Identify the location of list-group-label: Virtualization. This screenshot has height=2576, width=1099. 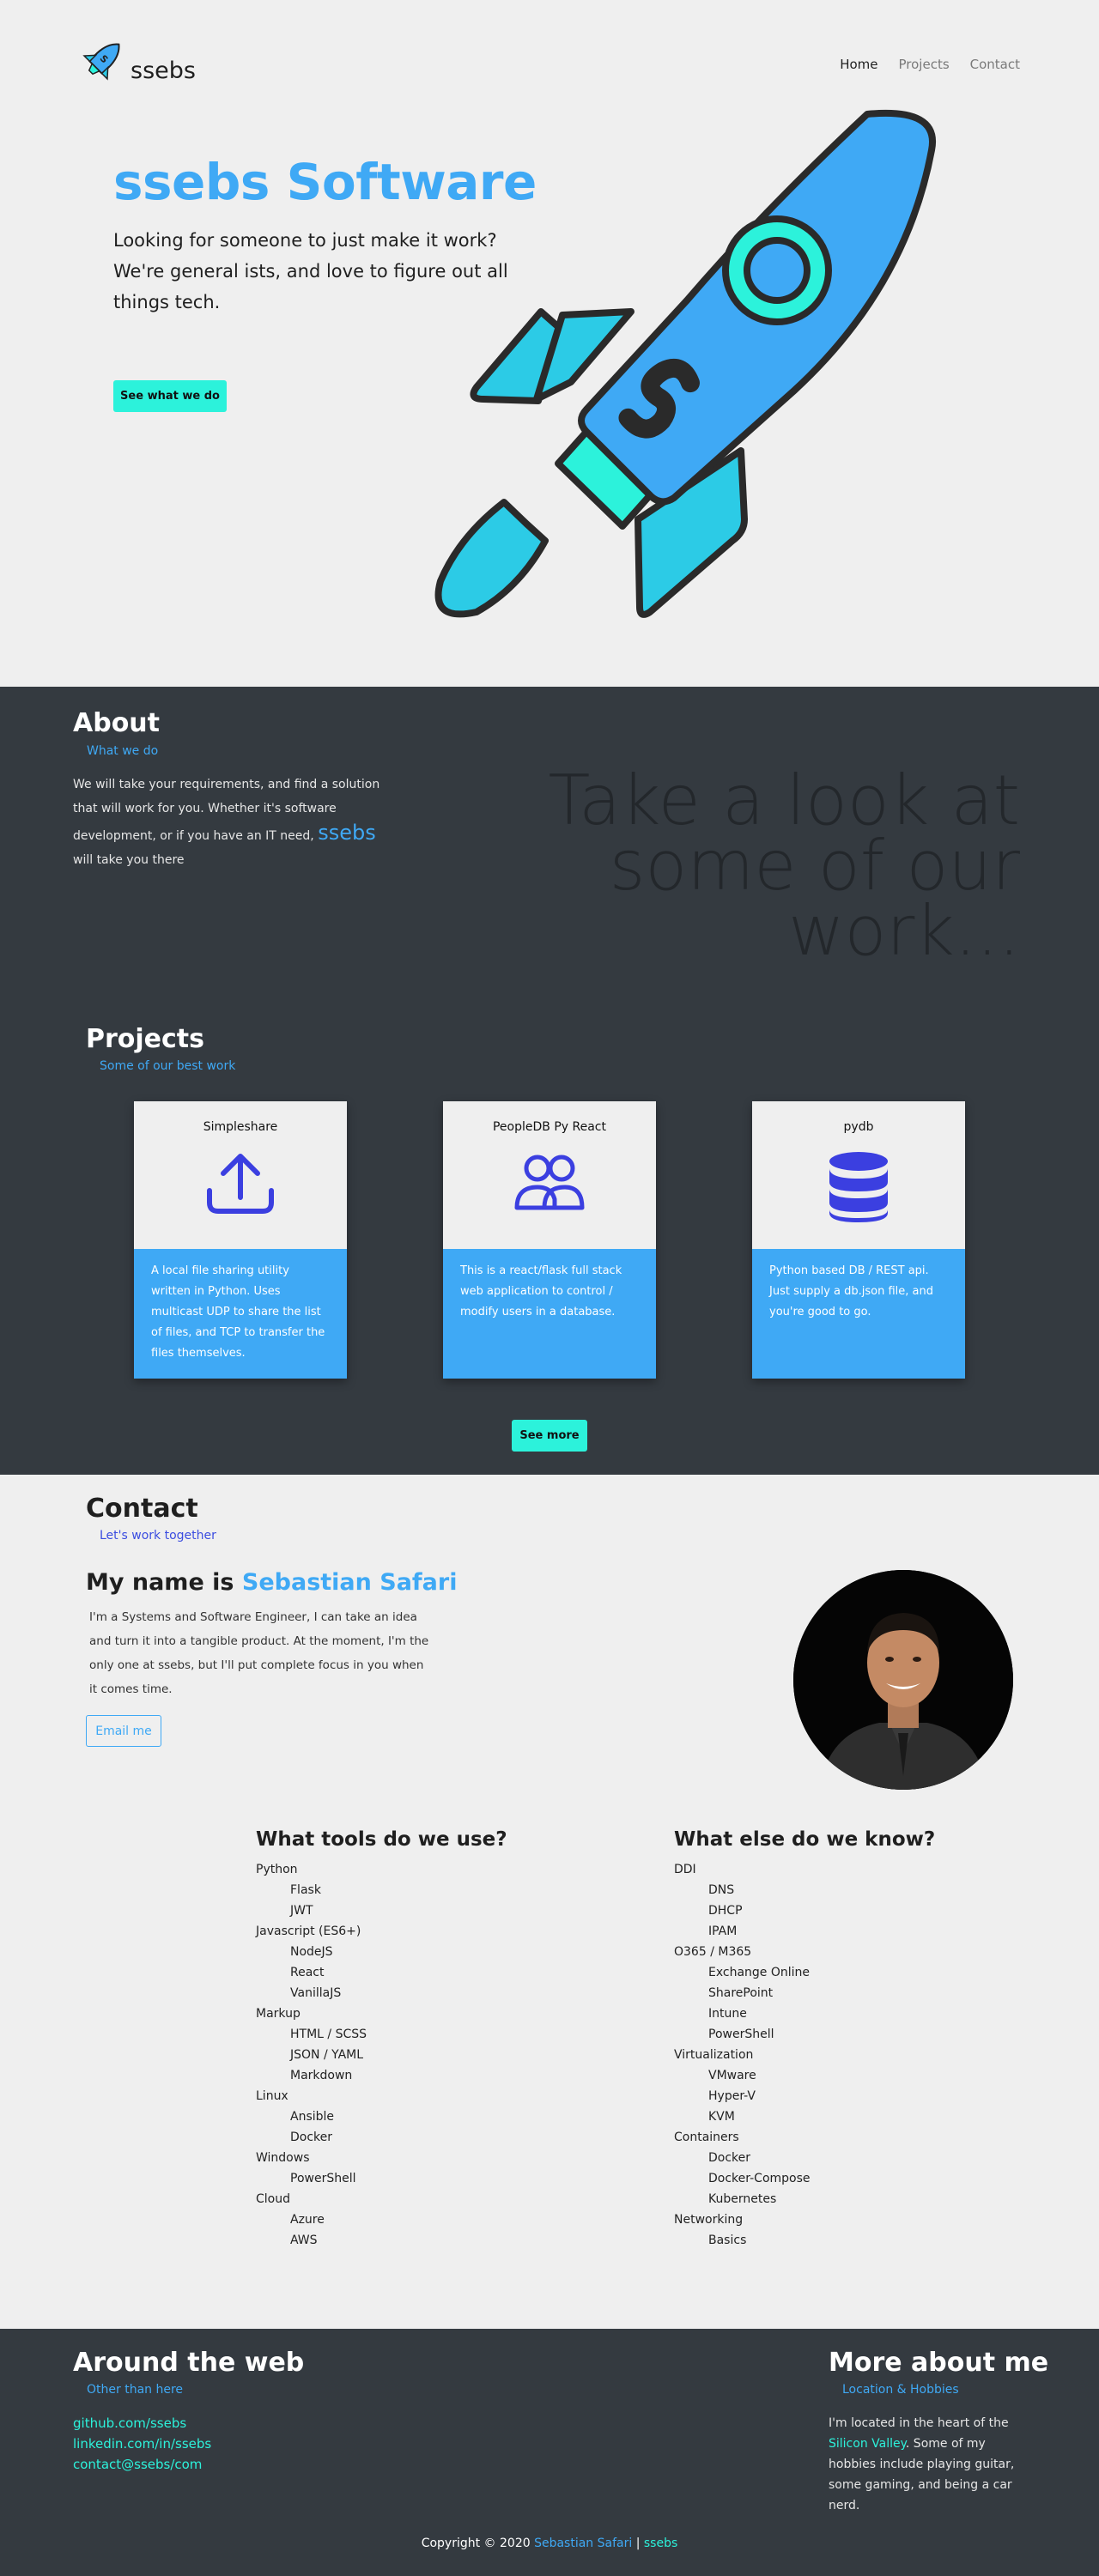
(714, 2055).